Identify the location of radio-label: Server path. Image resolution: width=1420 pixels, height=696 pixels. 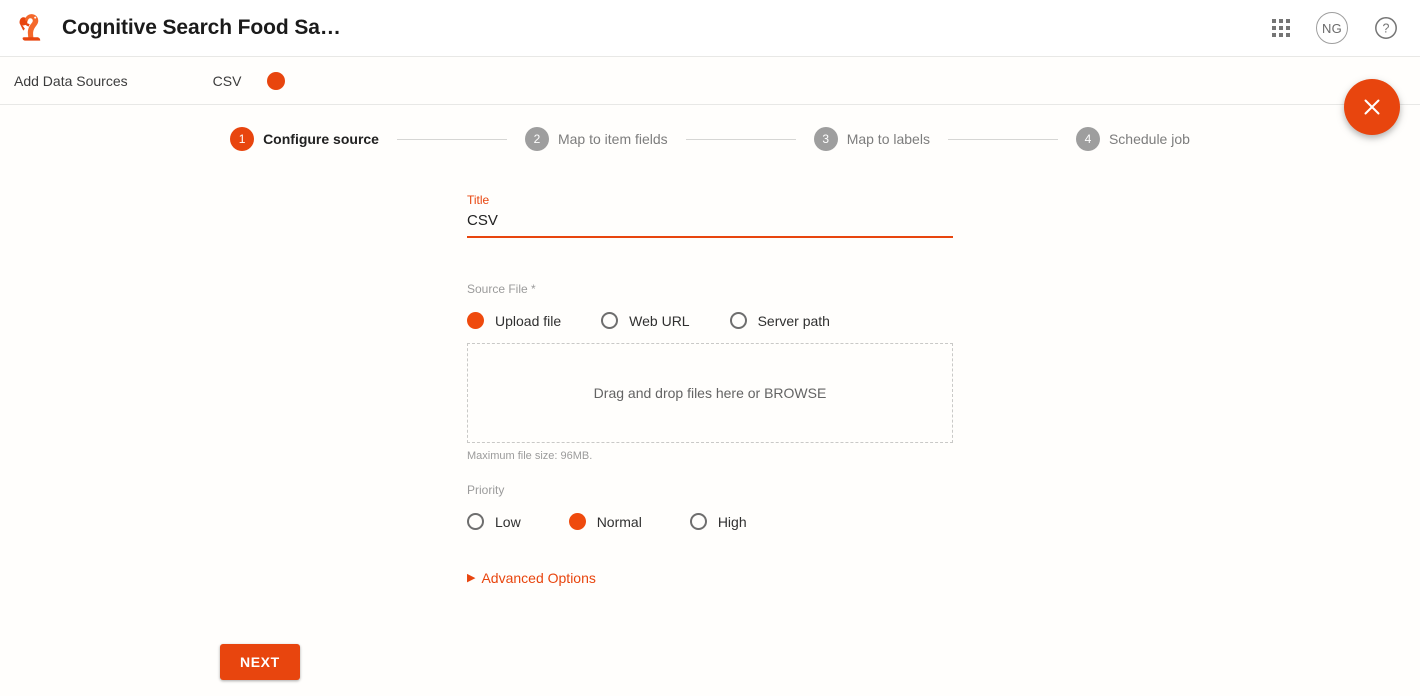
(793, 320).